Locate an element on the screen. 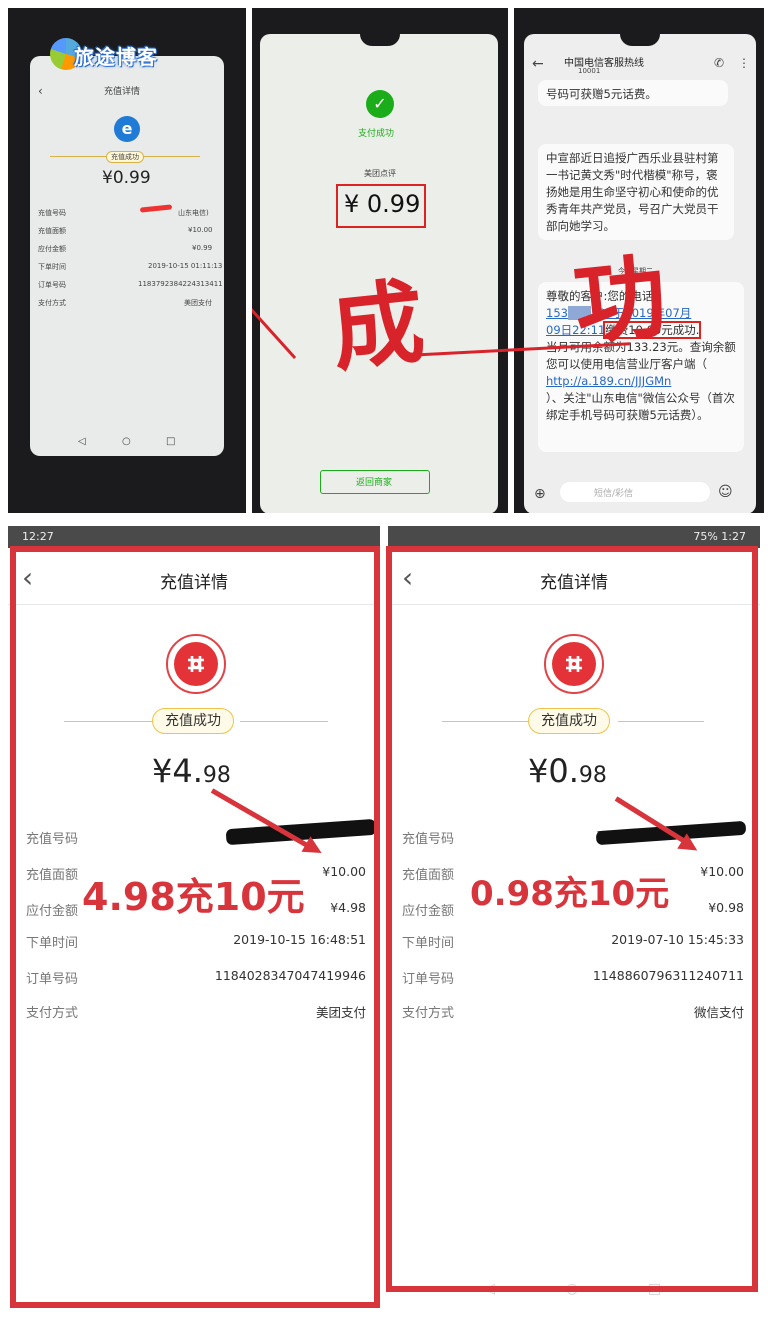 This screenshot has height=1321, width=768. page-title: 充值详情 is located at coordinates (122, 92).